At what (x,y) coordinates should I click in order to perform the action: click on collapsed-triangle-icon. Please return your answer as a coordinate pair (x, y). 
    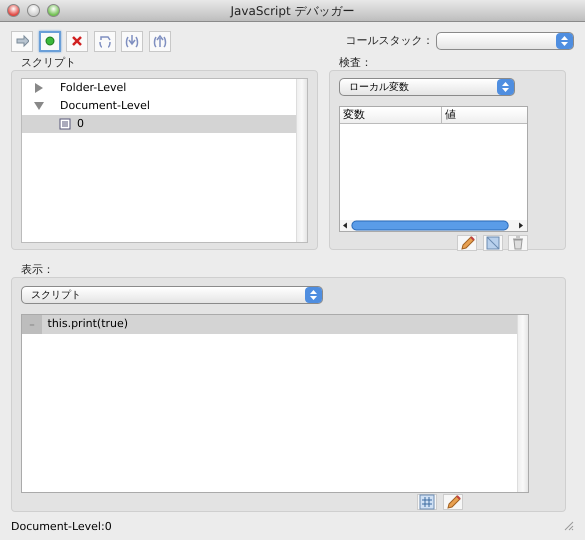
    Looking at the image, I should click on (39, 88).